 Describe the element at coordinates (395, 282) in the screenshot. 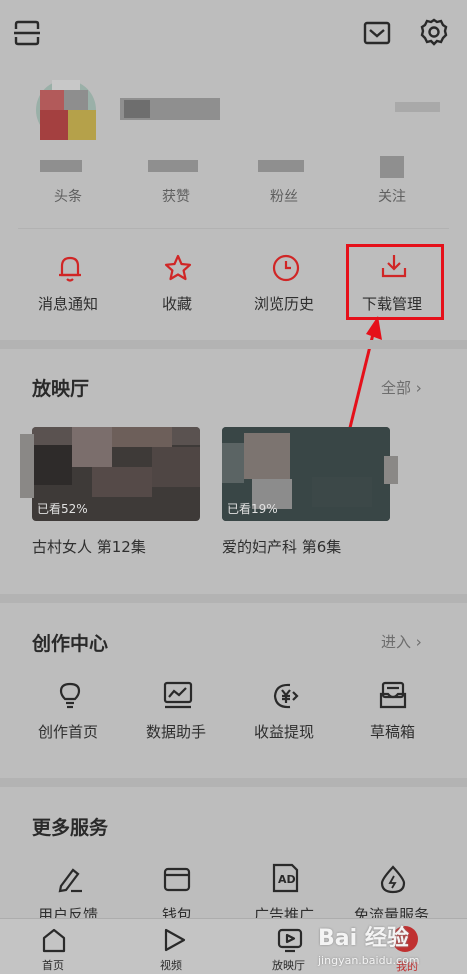

I see `highlight-box` at that location.